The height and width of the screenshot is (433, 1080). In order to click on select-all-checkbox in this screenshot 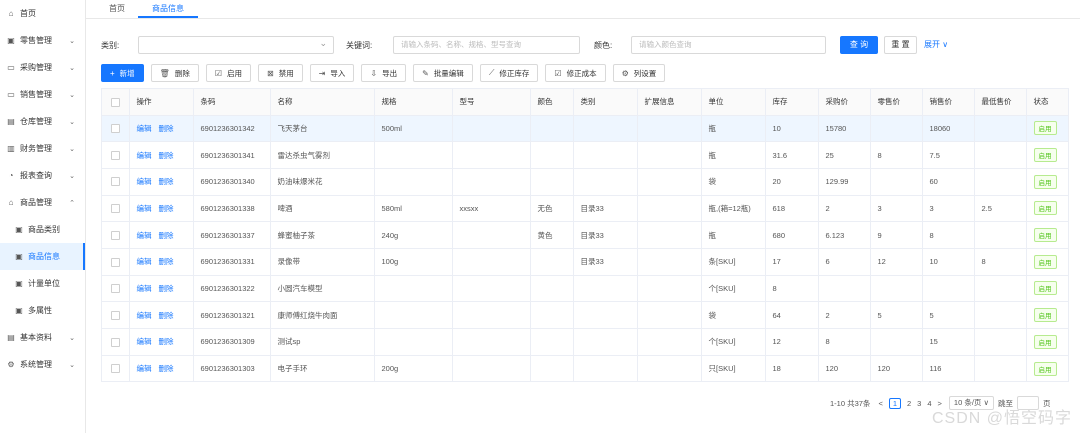, I will do `click(115, 102)`.